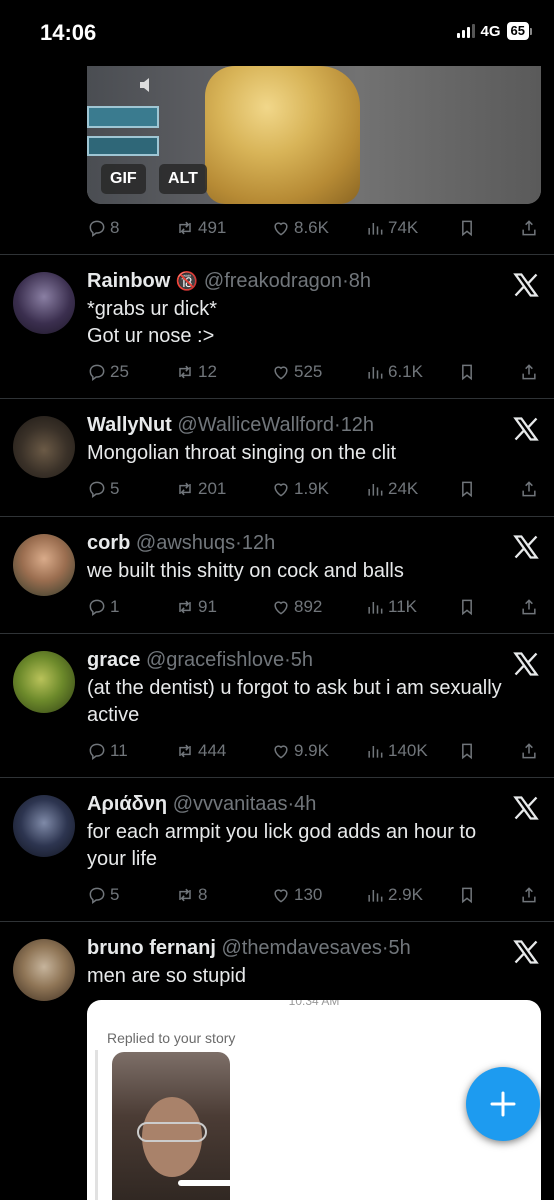 Image resolution: width=554 pixels, height=1200 pixels. I want to click on tweet-header: grace @gracefishlove·5h, so click(200, 660).